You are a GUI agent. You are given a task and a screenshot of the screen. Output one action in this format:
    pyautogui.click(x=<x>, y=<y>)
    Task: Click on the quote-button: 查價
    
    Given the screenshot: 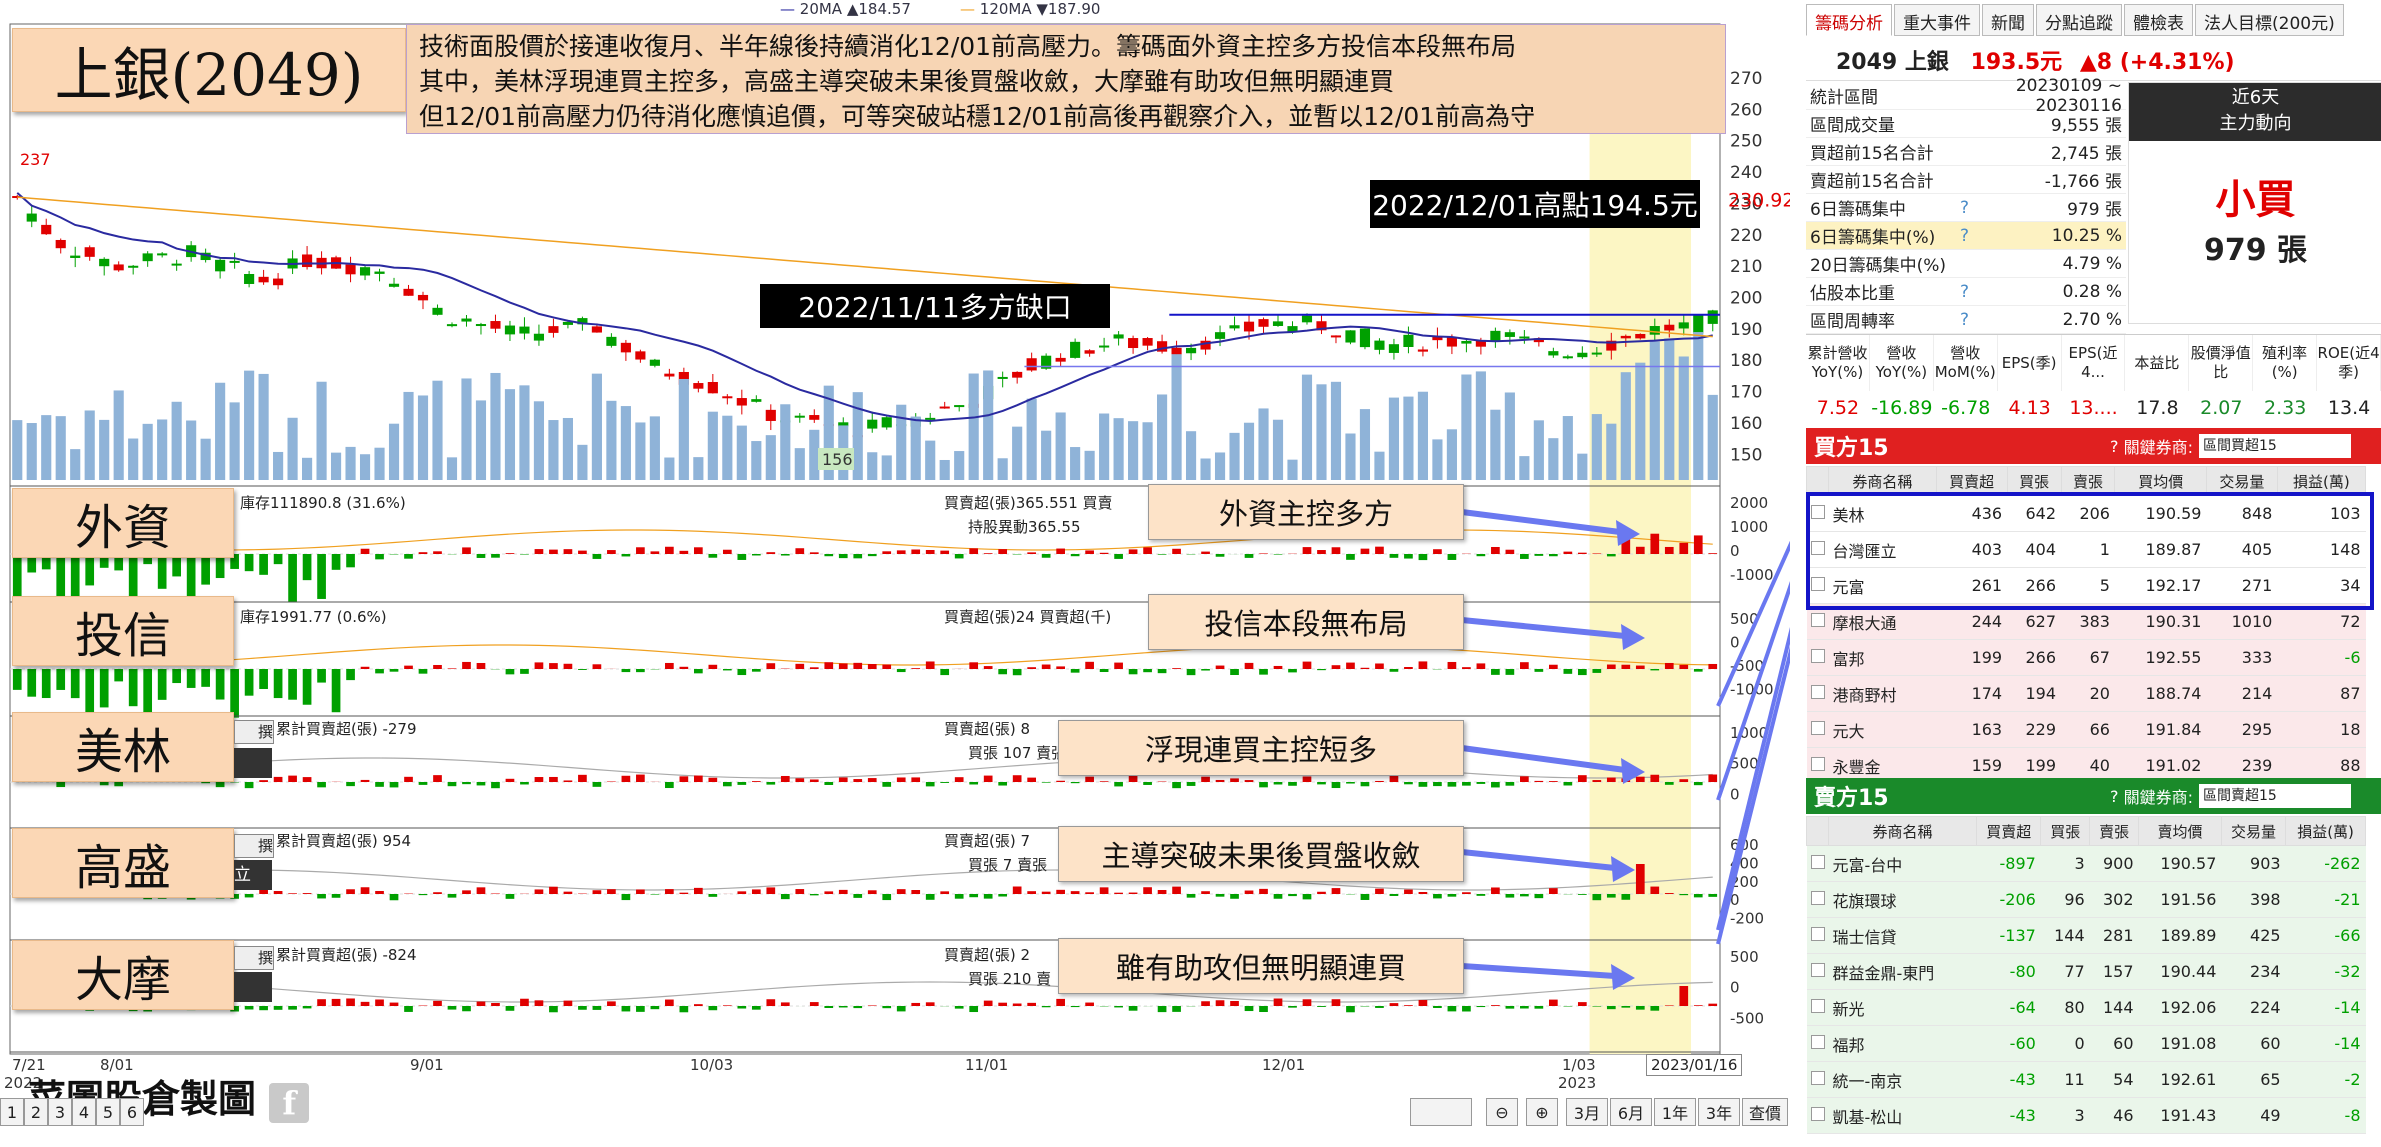 What is the action you would take?
    pyautogui.click(x=1765, y=1112)
    